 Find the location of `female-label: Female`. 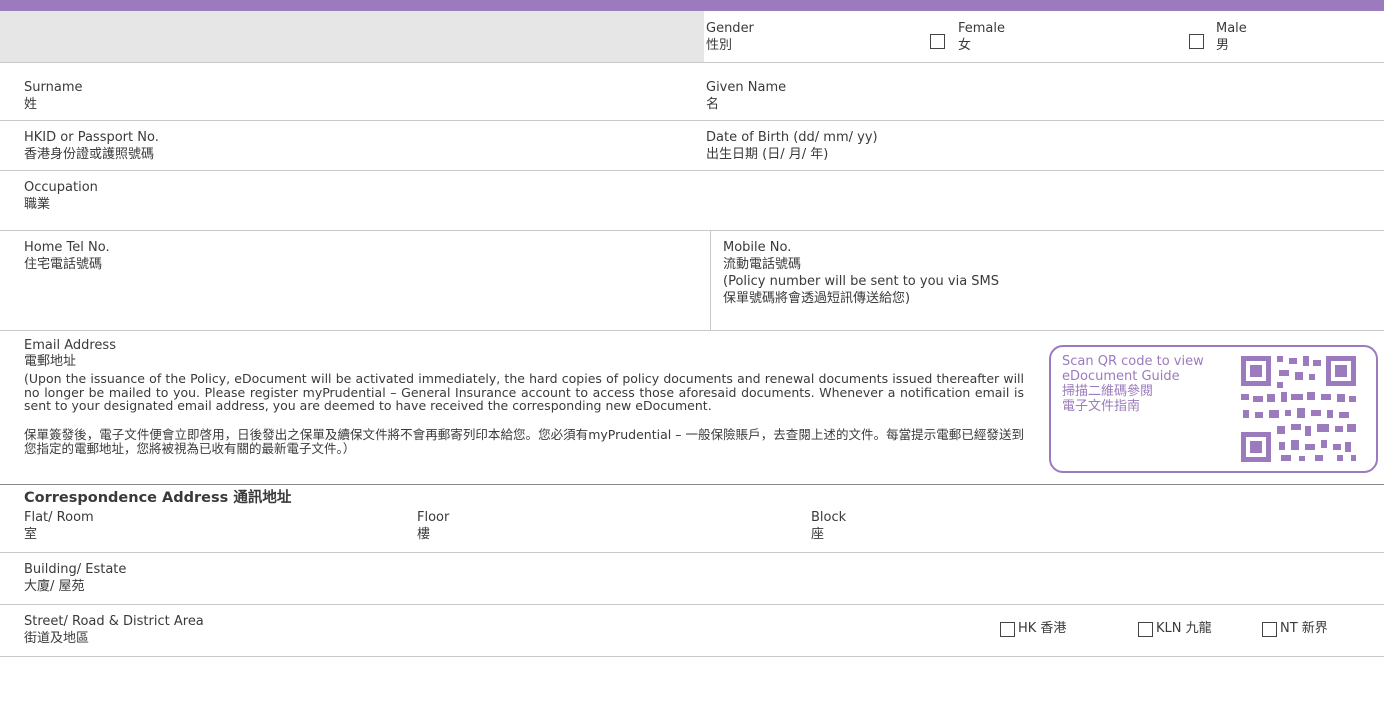

female-label: Female is located at coordinates (982, 28).